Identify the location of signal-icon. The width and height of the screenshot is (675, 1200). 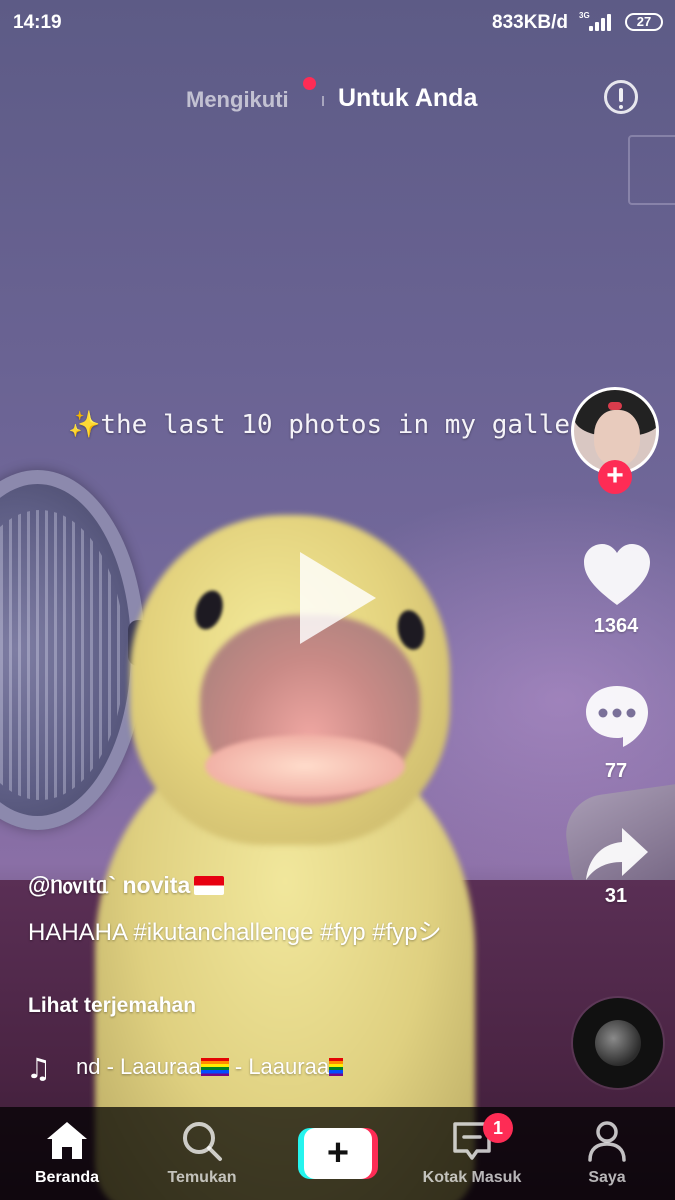
(601, 22).